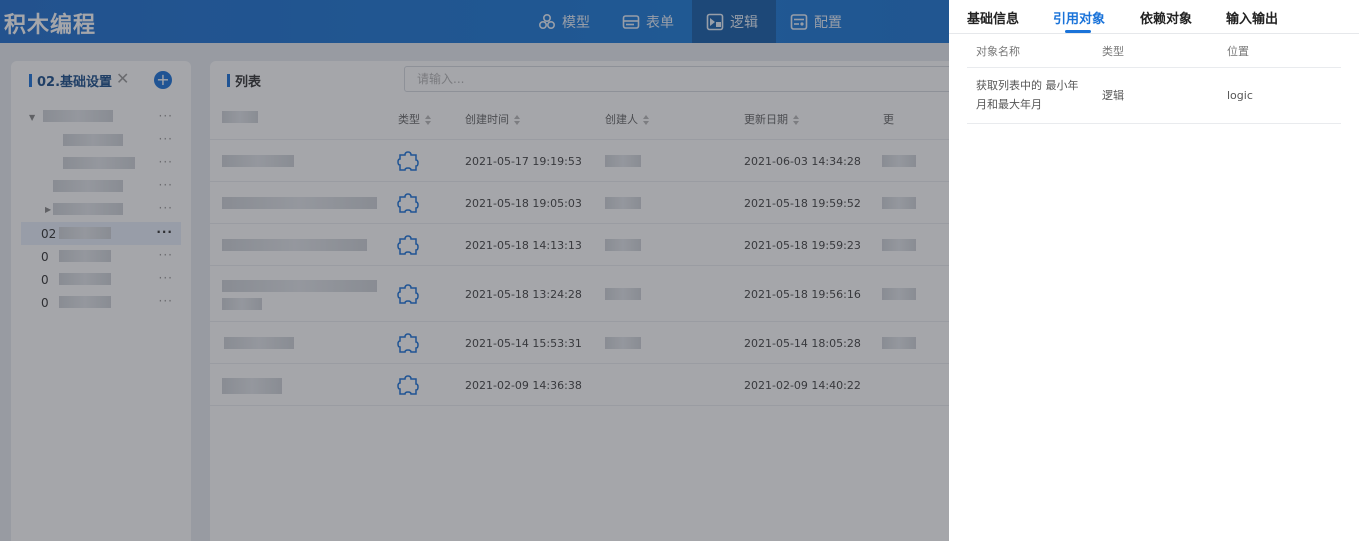 This screenshot has height=541, width=1359. What do you see at coordinates (1238, 51) in the screenshot?
I see `column-header-location: 位置` at bounding box center [1238, 51].